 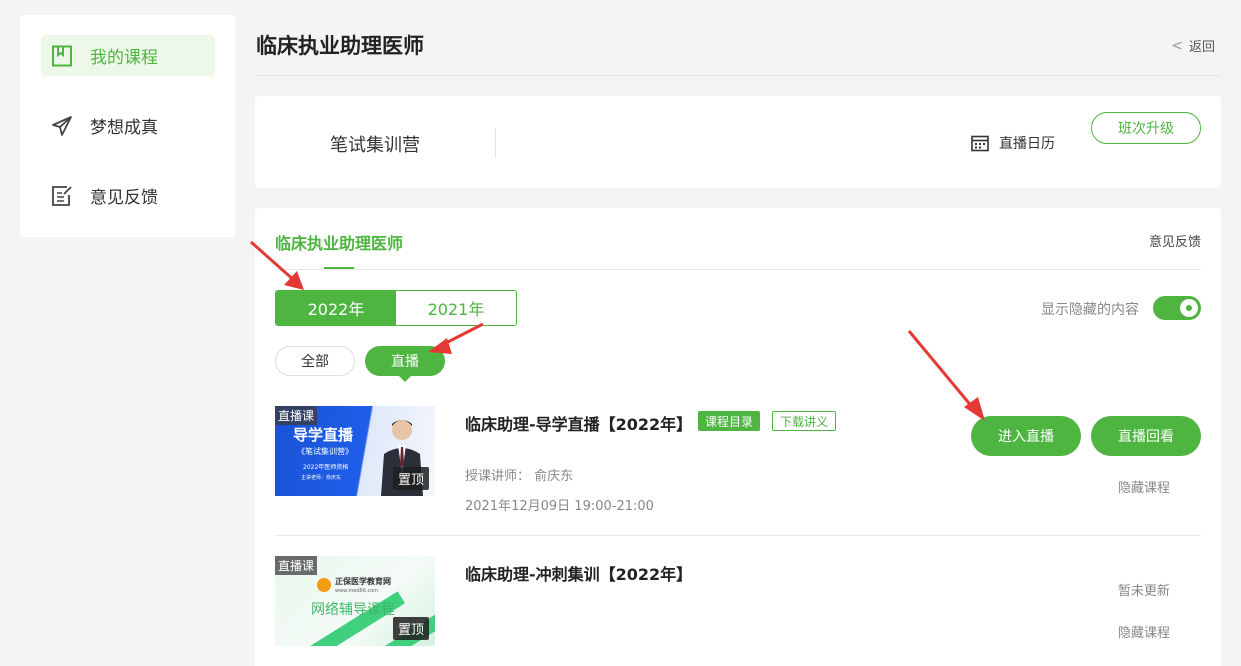 I want to click on paper-plane-icon, so click(x=62, y=126).